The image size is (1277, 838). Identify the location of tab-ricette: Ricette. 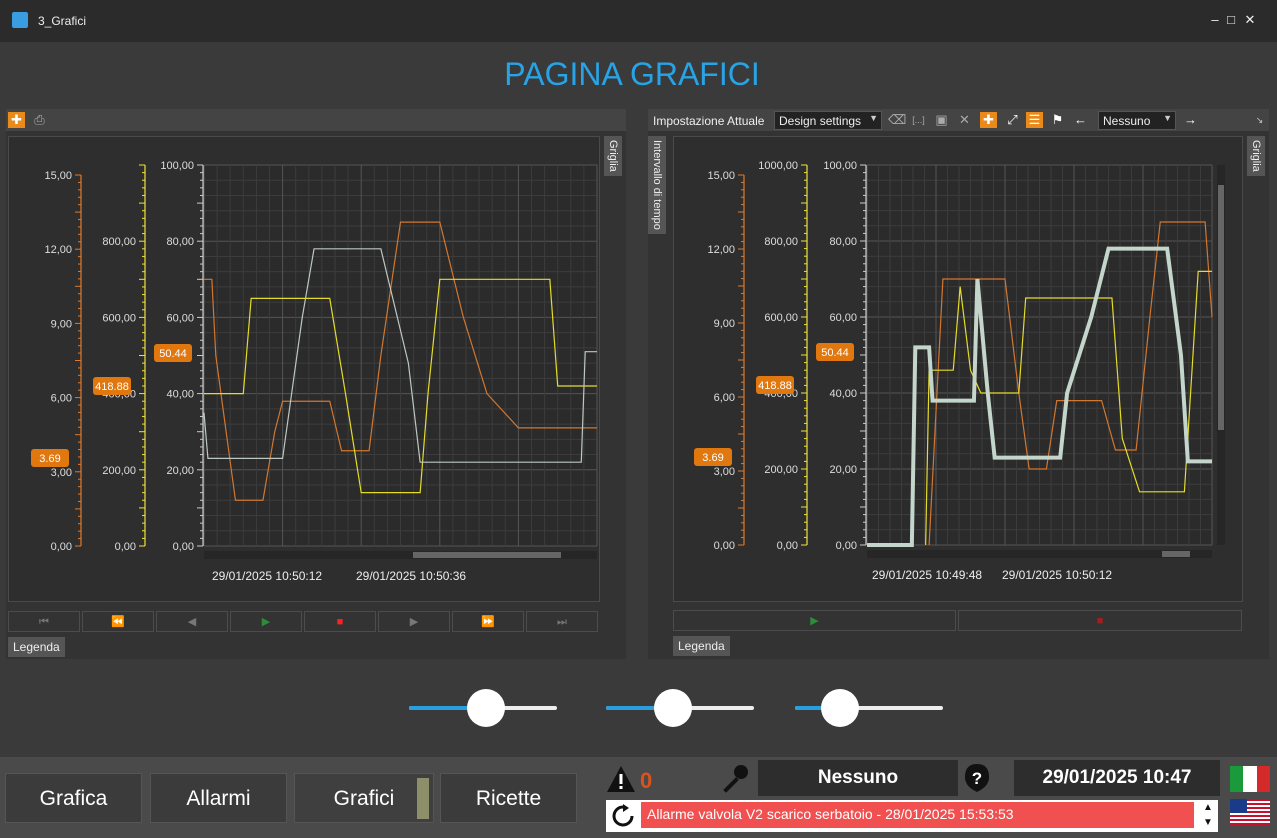
(508, 798).